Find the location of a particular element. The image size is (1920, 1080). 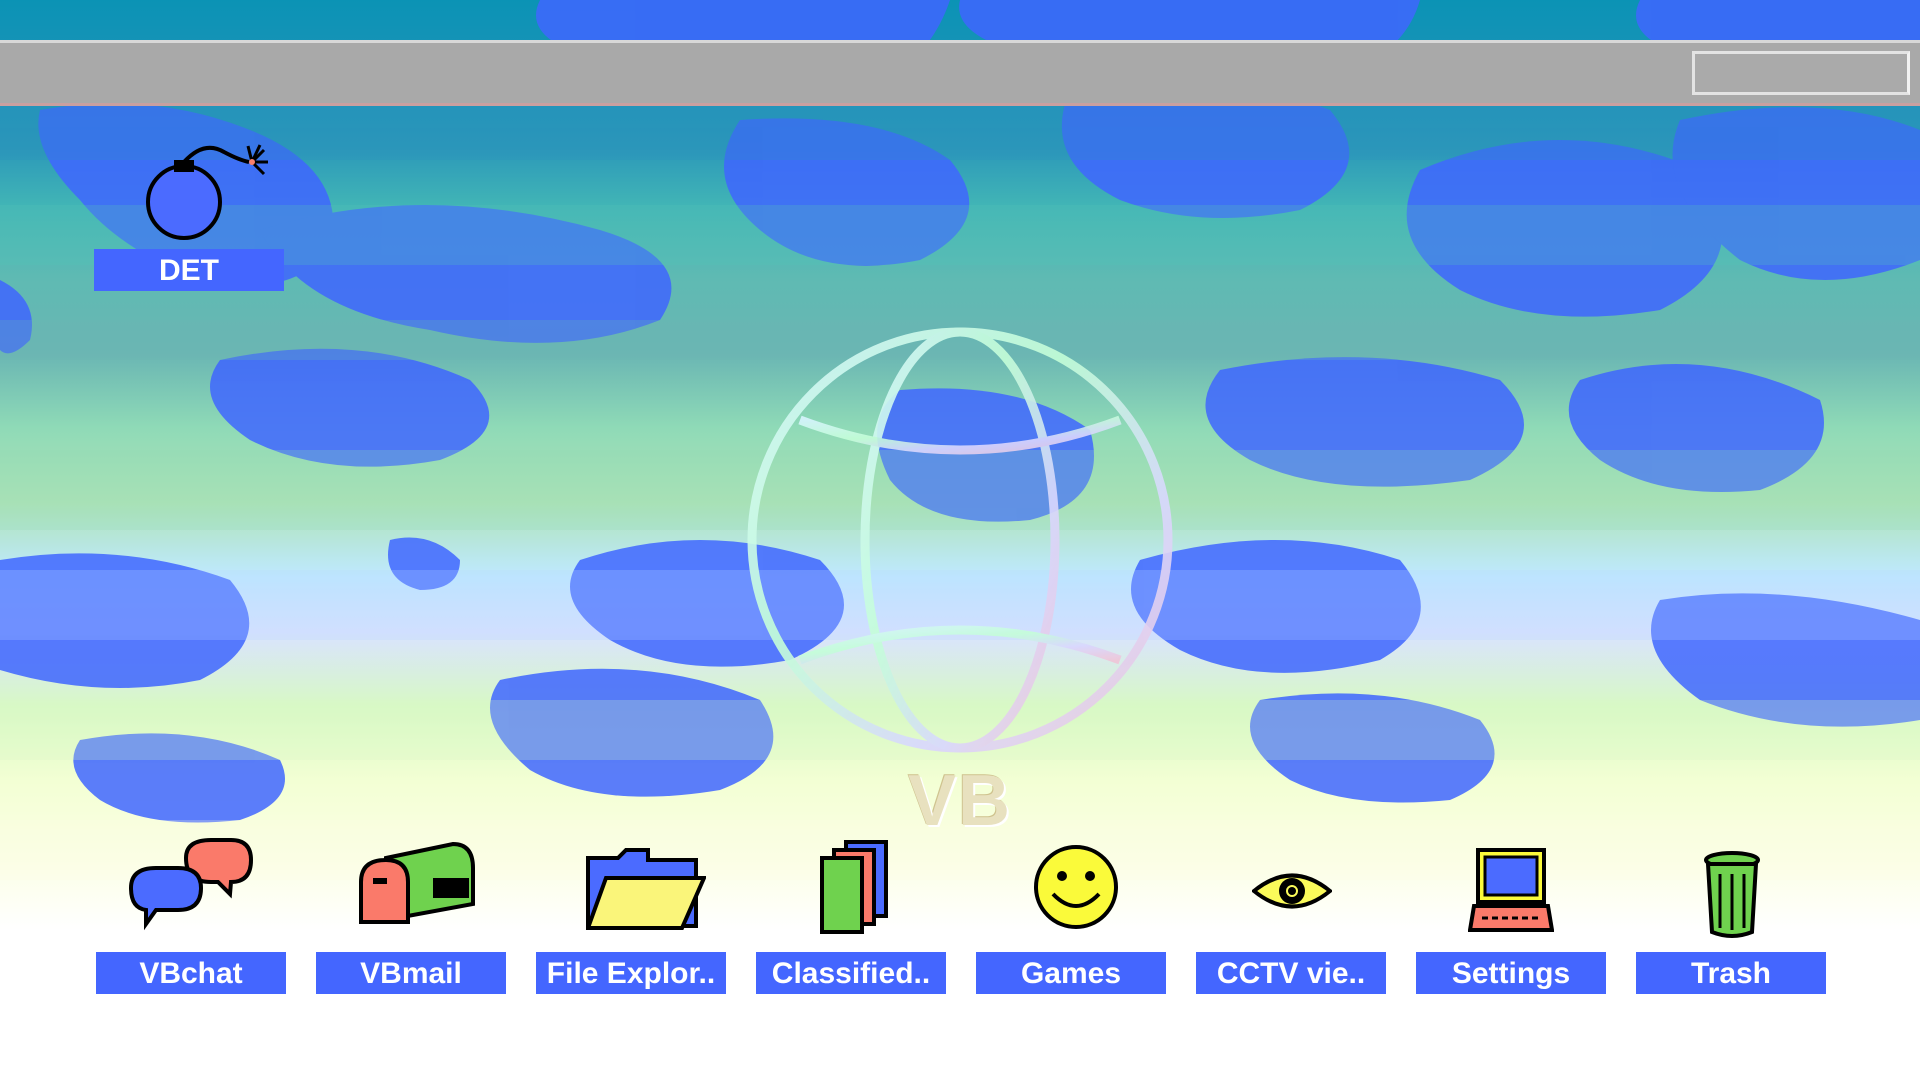

bomb-icon is located at coordinates (207, 192).